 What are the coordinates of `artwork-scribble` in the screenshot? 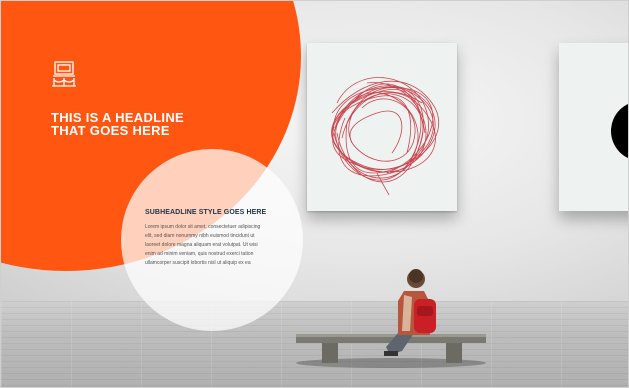 It's located at (382, 127).